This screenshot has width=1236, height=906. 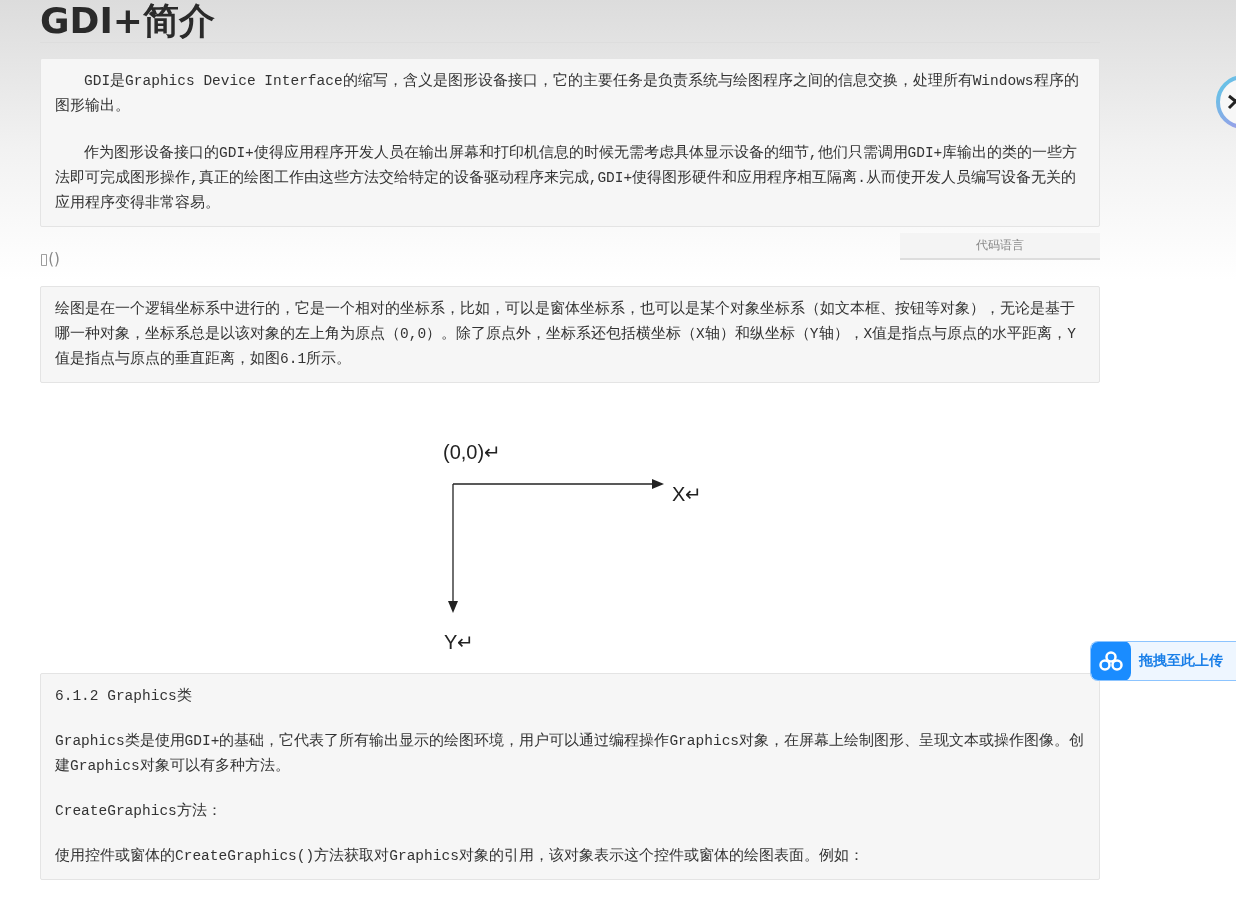 I want to click on paragraph: 作为图形设备接口的GDI+使得应用程序开发人员在输出屏幕和打印机信息的时候无需考虑具体显示设备的细节,他们只需调用GDI+库输出的类的一些方法即可完成图形操作,真正的绘图工作由这些方法交给特定的设备驱动程序来完成,GDI+使得图形硬件和应用程序相互隔离.从而使开发人员编写设备无关的应用程序变得非常容易。, so click(x=567, y=178).